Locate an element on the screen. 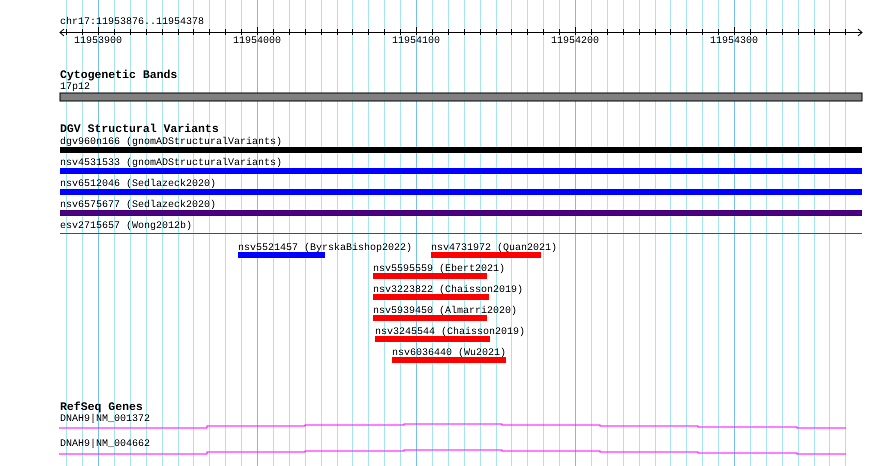 The image size is (890, 466). feature-label: DNAH9|NM_001372 is located at coordinates (105, 419).